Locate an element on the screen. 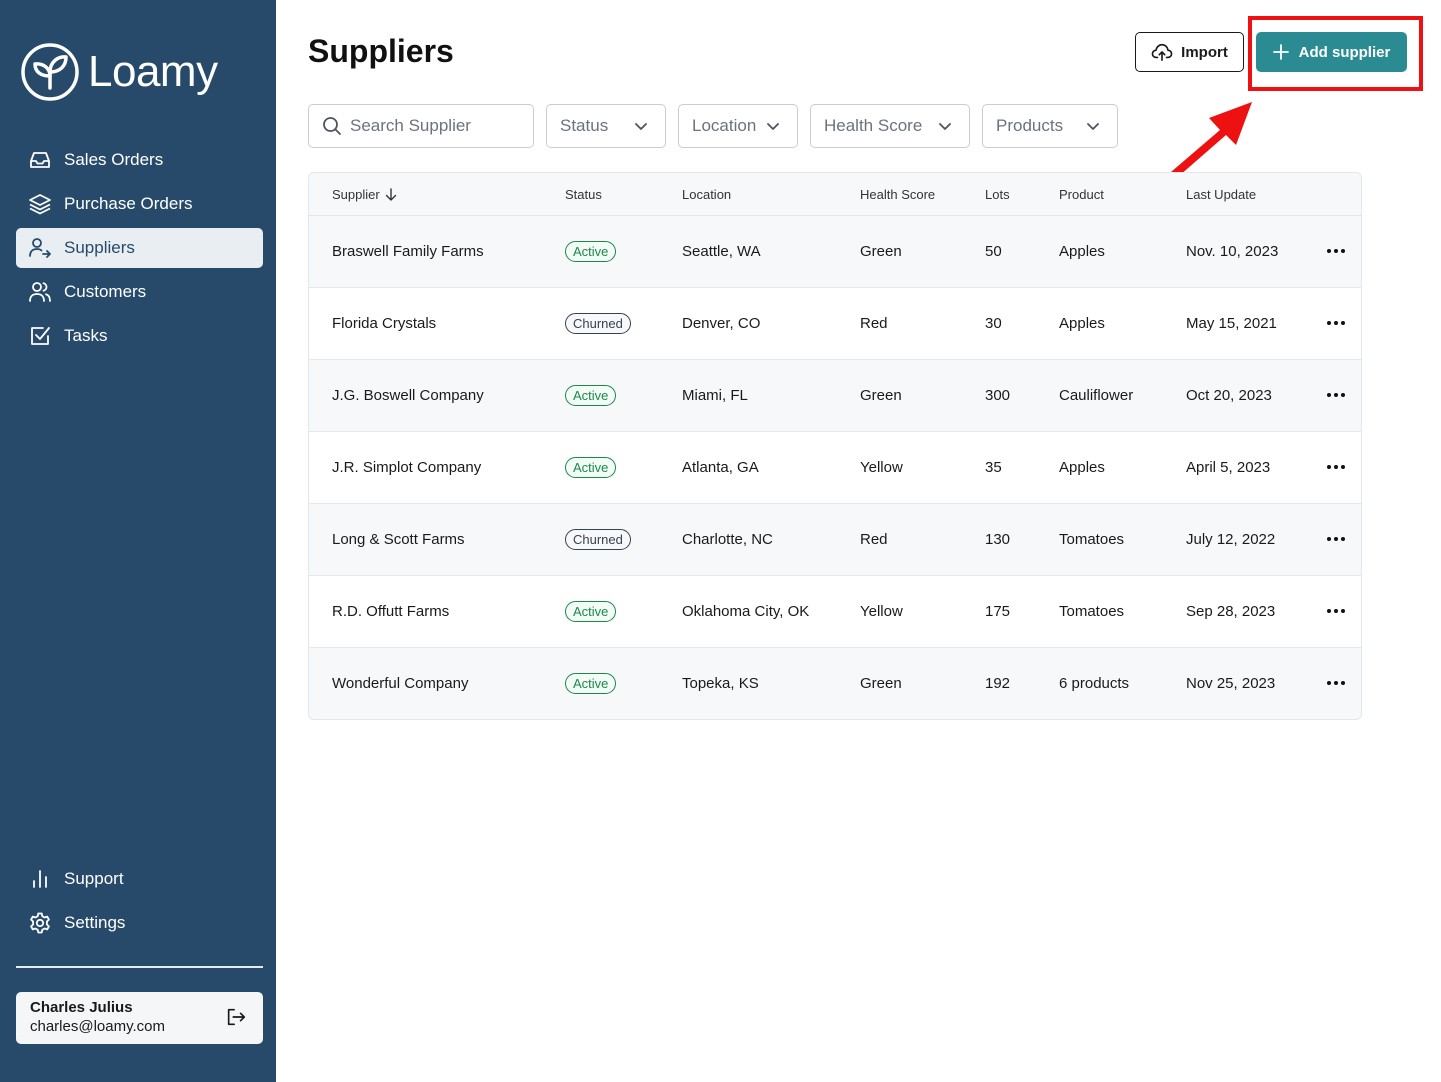  bar-chart-icon is located at coordinates (40, 879).